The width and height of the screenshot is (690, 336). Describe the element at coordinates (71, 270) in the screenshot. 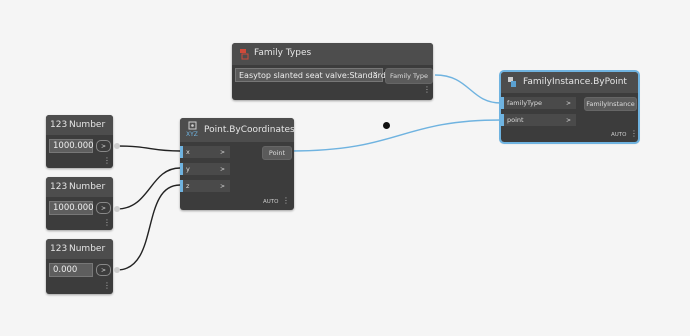

I see `number-input: 0.000` at that location.